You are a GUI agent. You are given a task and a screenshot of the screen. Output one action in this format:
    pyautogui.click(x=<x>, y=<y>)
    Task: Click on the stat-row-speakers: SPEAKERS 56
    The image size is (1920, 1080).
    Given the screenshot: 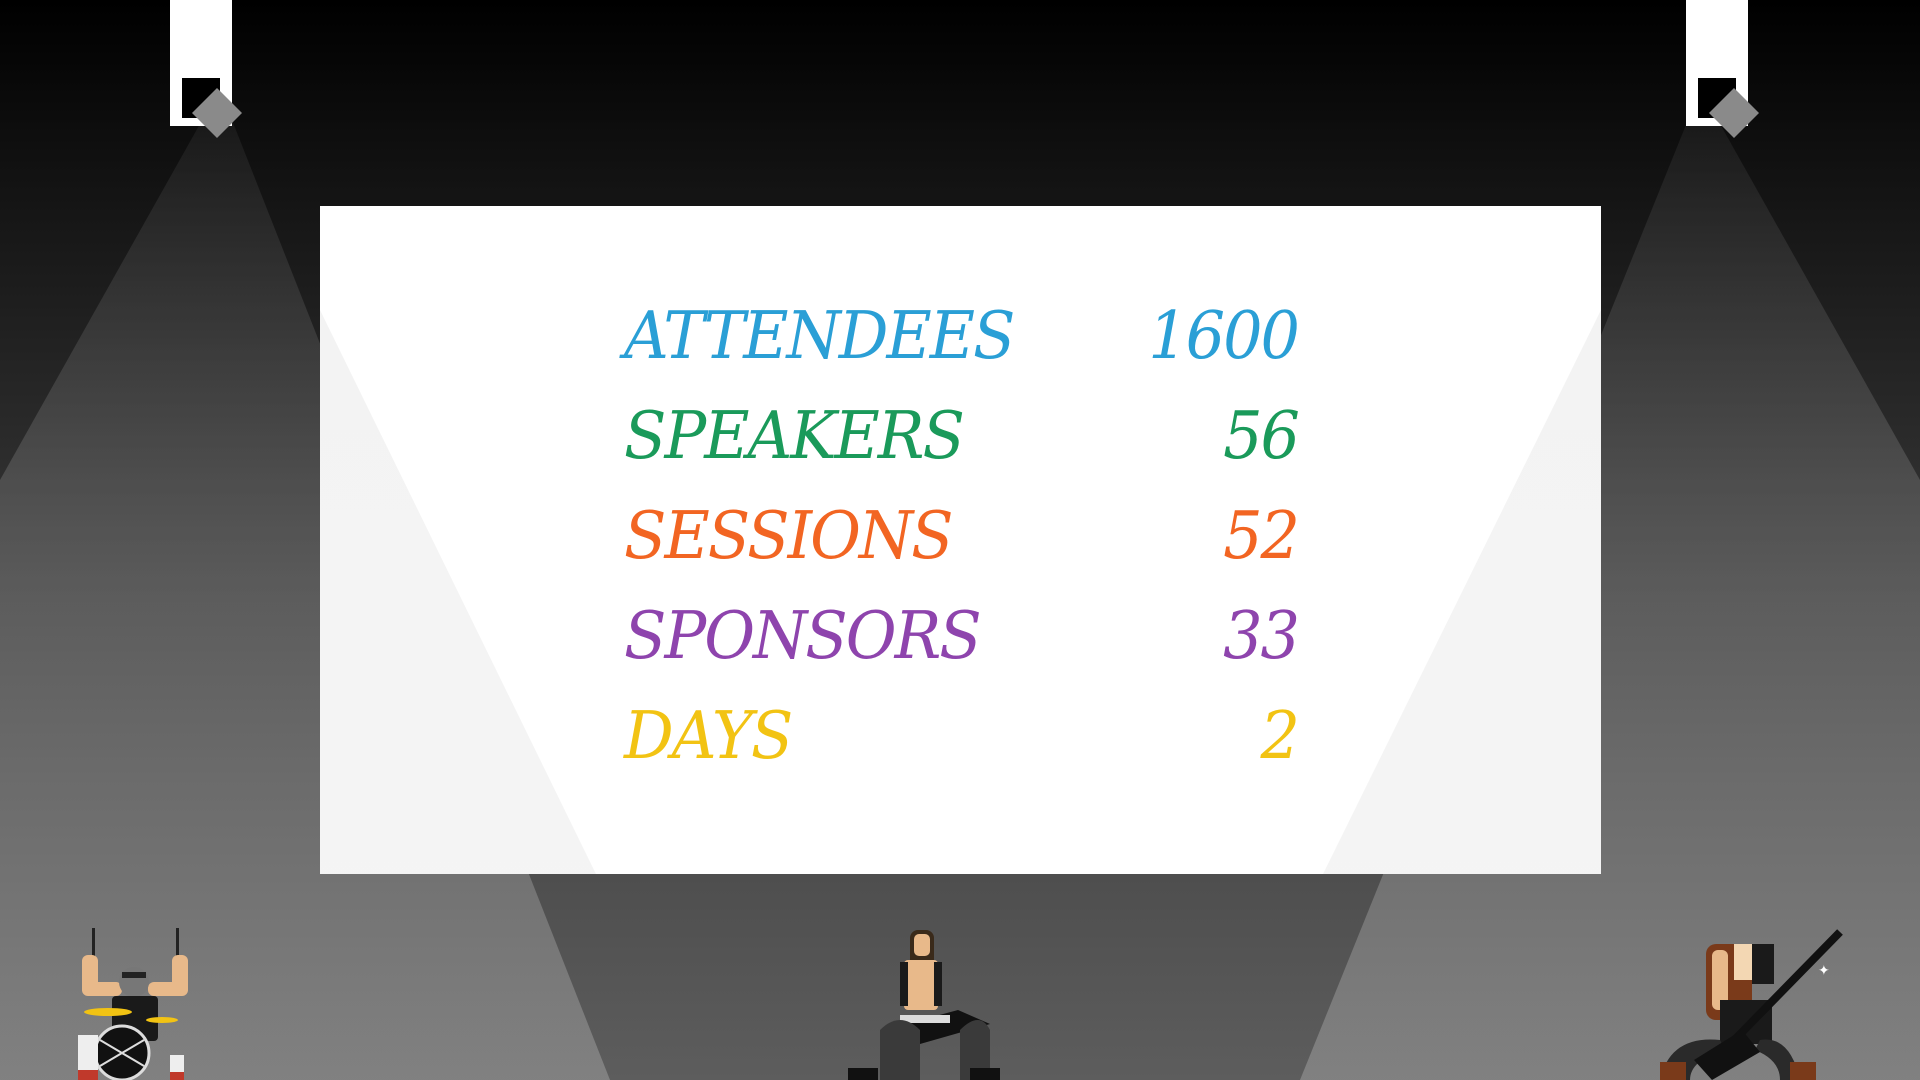 What is the action you would take?
    pyautogui.click(x=962, y=436)
    